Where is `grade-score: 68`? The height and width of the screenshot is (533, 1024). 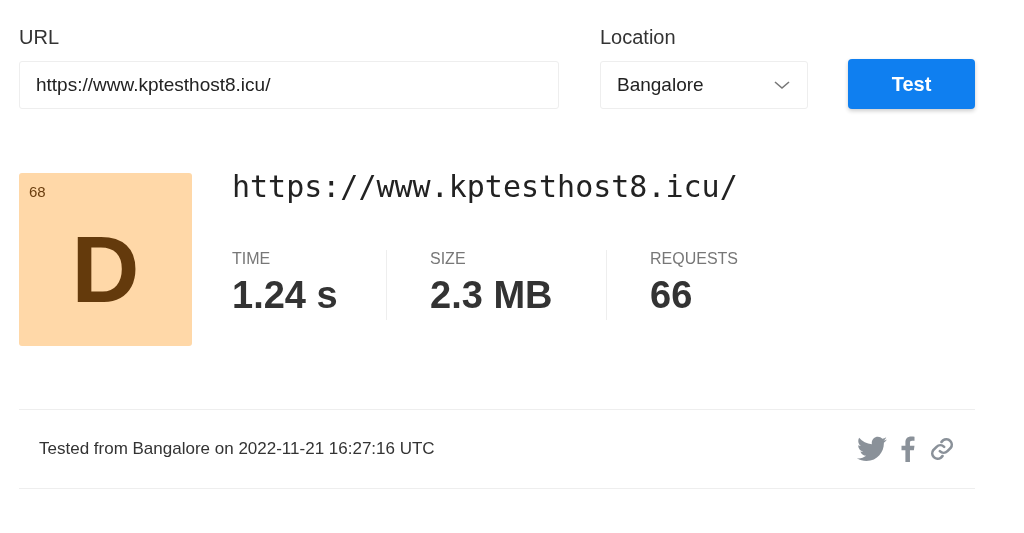 grade-score: 68 is located at coordinates (37, 191).